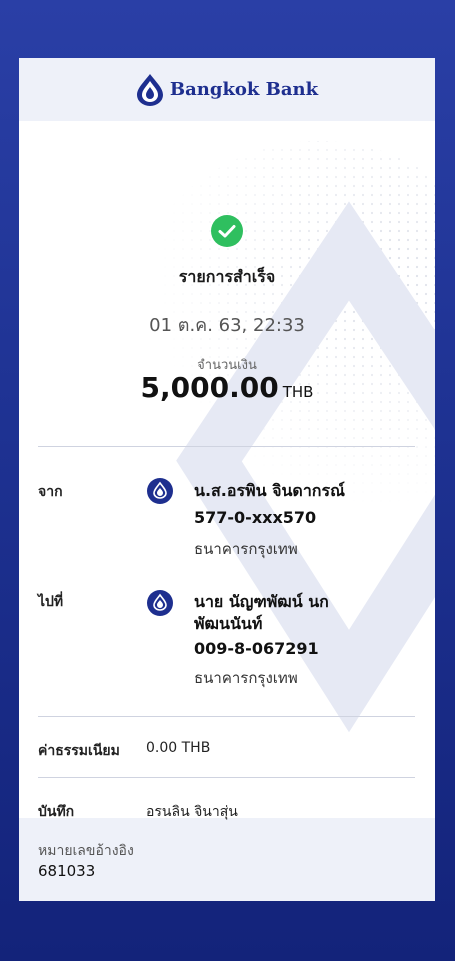  I want to click on receipt-header: Bangkok Bank, so click(227, 89).